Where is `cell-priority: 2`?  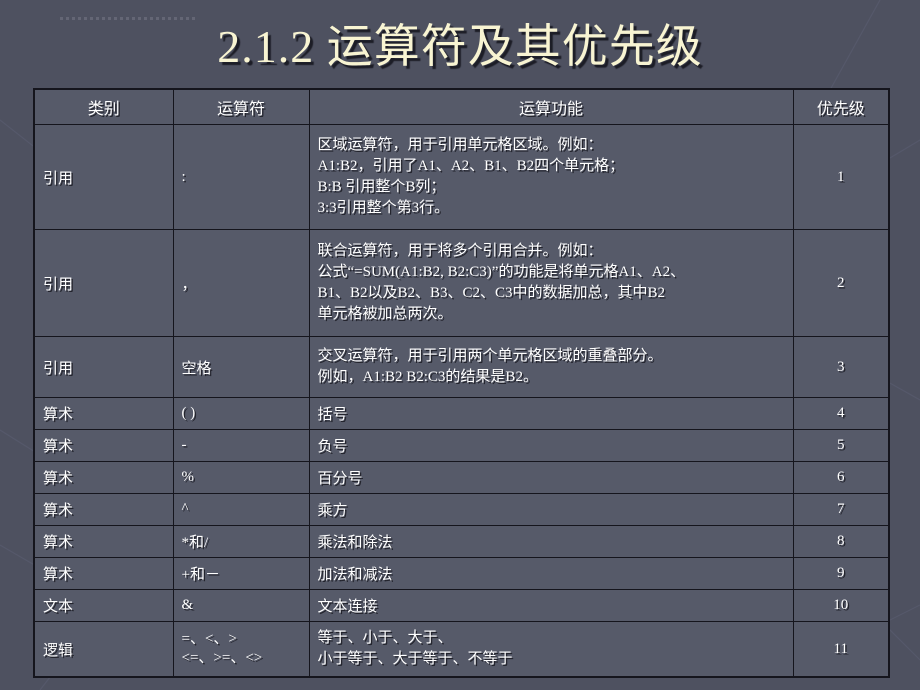 cell-priority: 2 is located at coordinates (841, 283).